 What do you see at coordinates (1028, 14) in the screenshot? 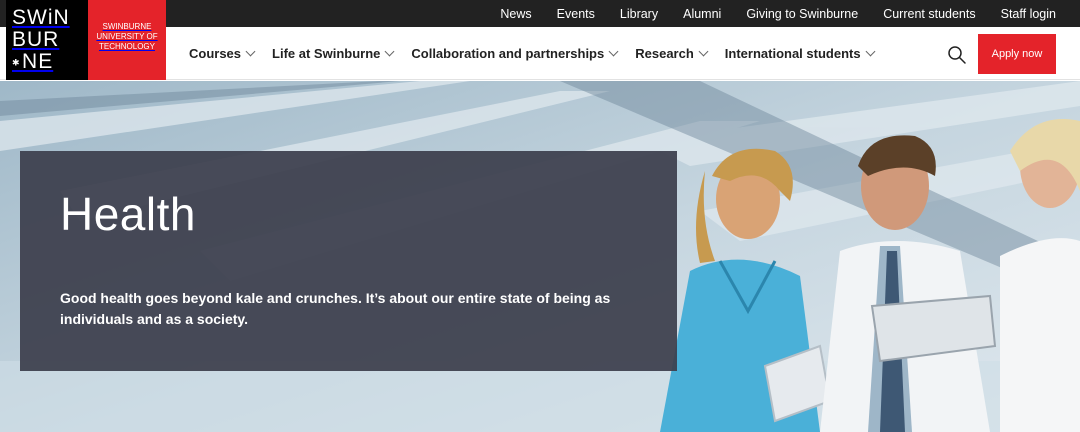
I see `utility-link-staff-login: Staff login` at bounding box center [1028, 14].